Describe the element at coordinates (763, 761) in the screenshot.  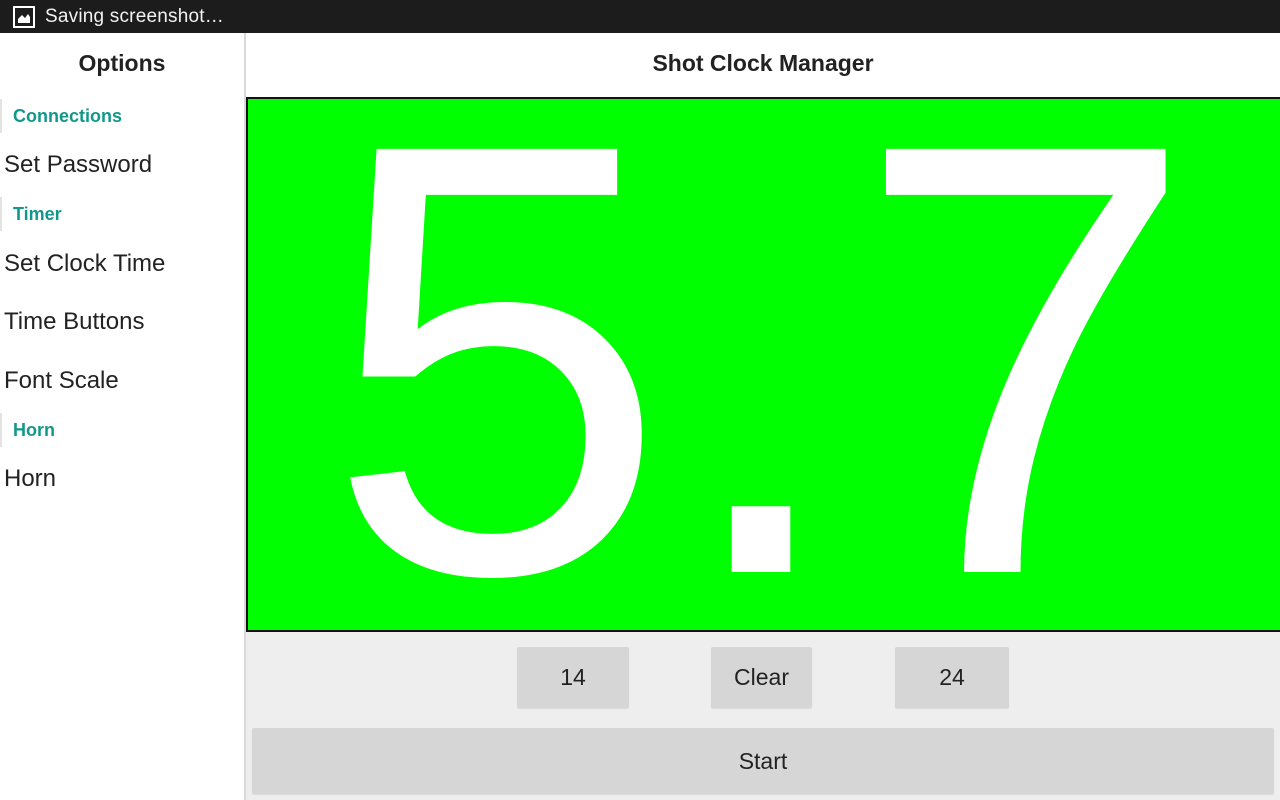
I see `start-button: Start` at that location.